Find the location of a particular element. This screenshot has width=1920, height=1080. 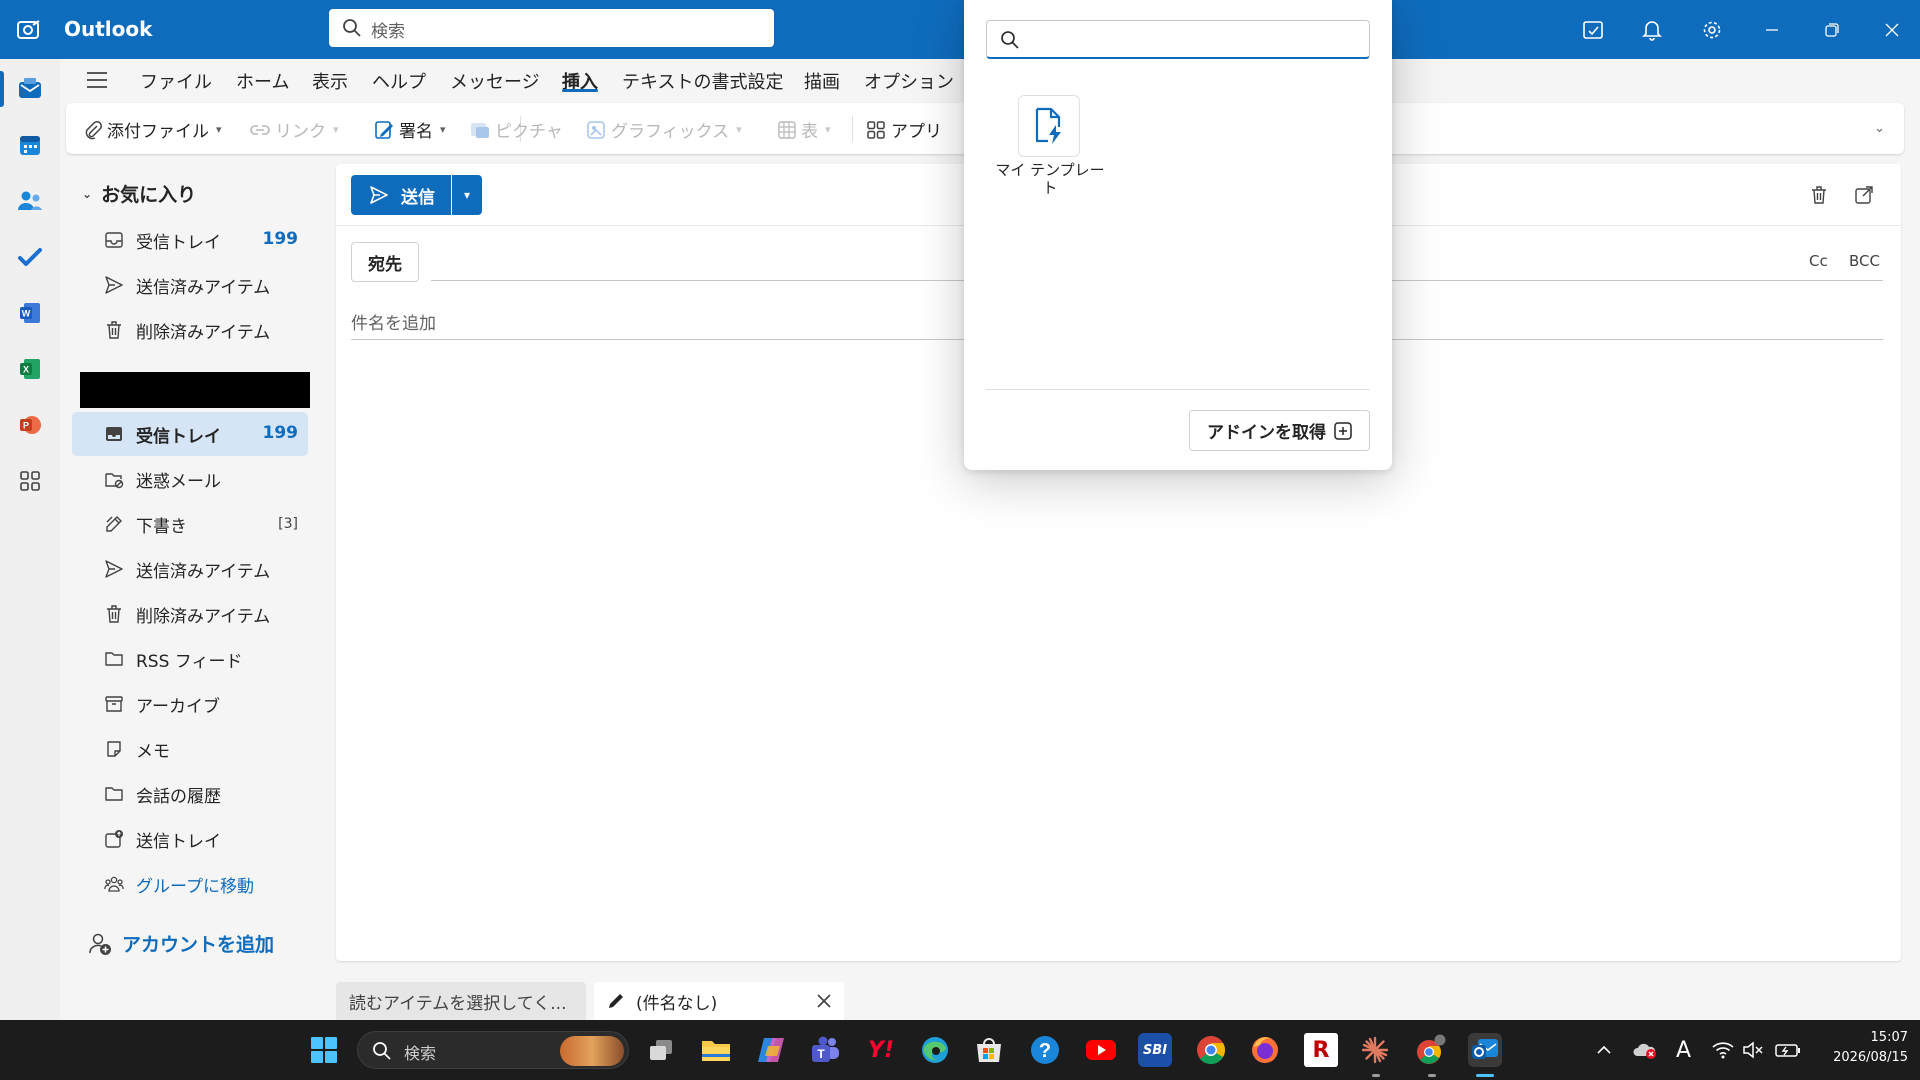

go-to-groups-link: グループに移動 is located at coordinates (190, 884).